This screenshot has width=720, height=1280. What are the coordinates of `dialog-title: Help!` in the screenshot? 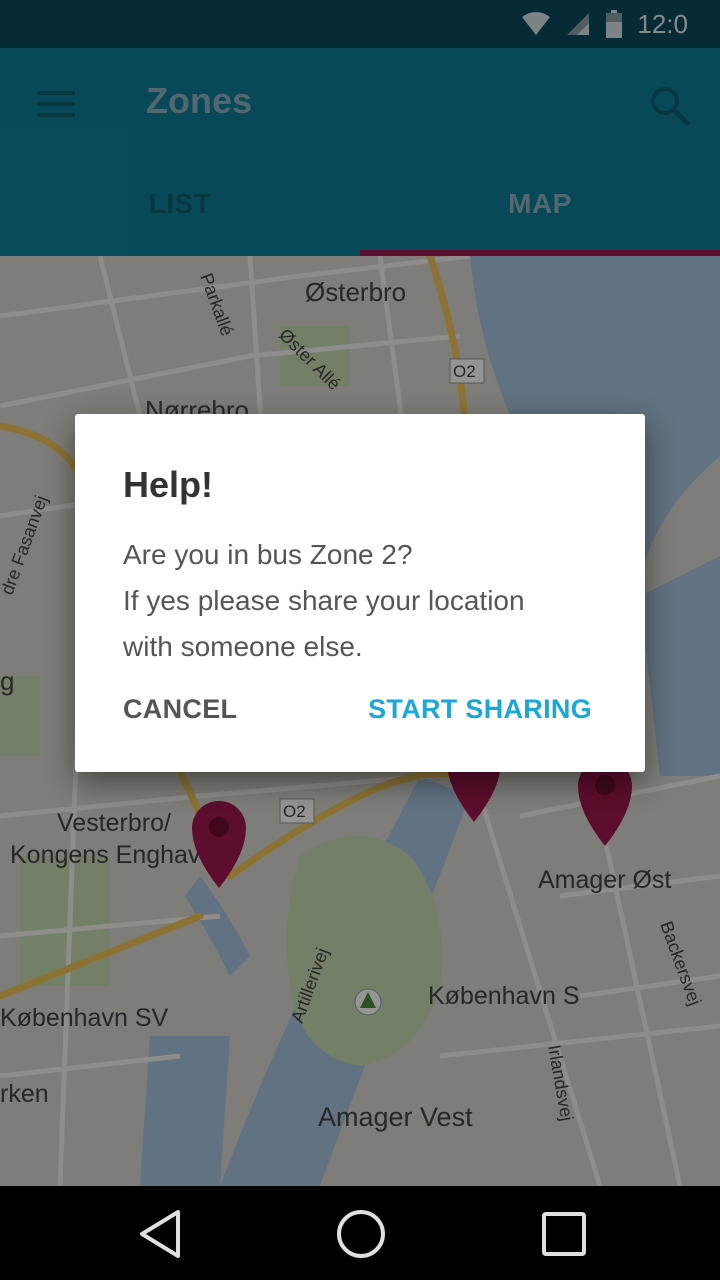 It's located at (168, 484).